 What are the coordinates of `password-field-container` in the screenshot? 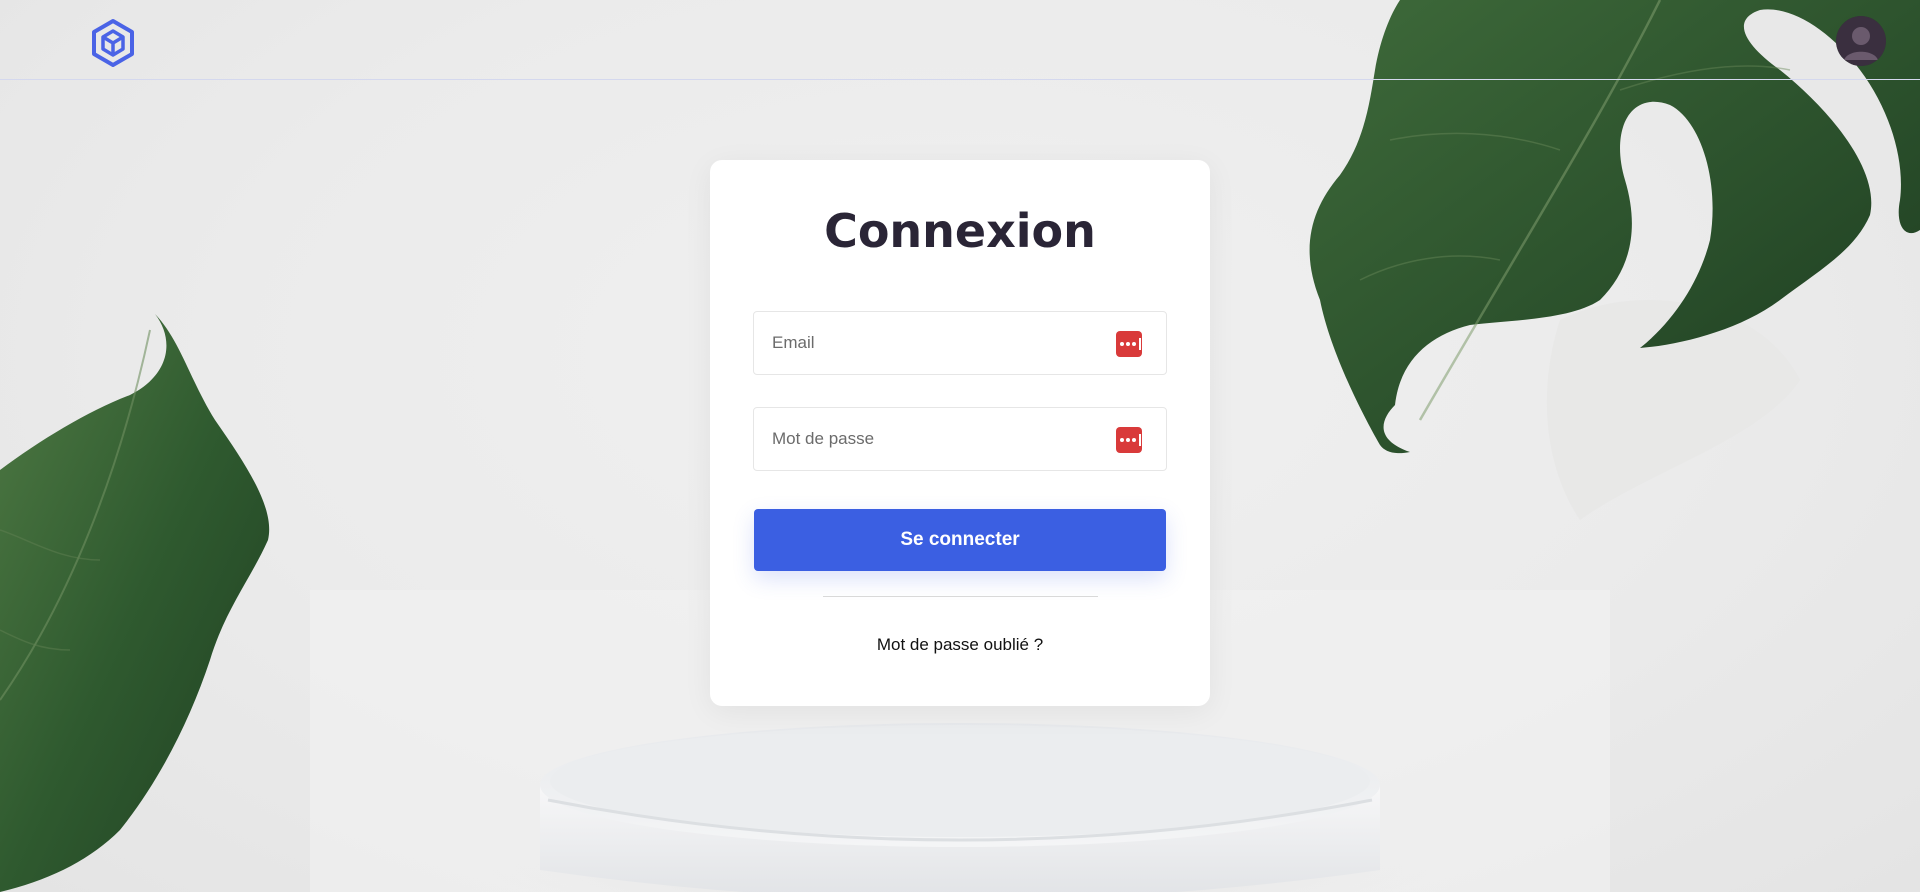 It's located at (960, 439).